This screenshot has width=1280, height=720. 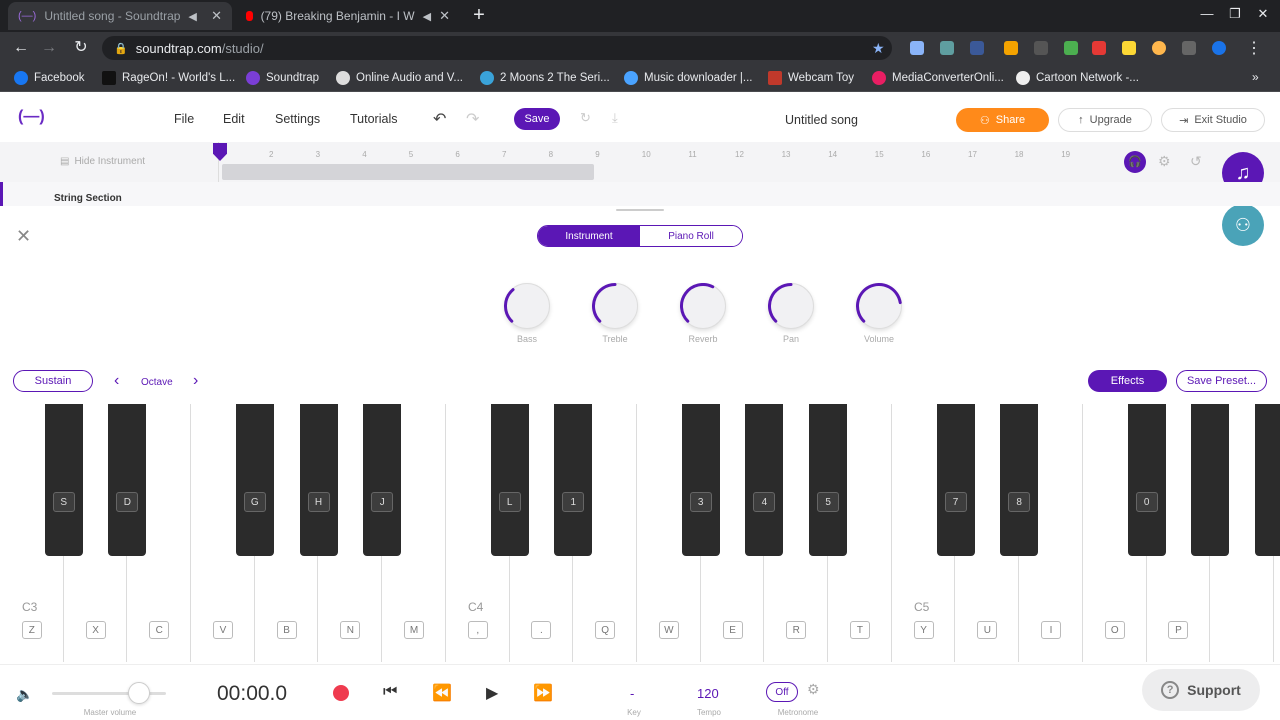 What do you see at coordinates (139, 693) in the screenshot?
I see `master-volume-handle` at bounding box center [139, 693].